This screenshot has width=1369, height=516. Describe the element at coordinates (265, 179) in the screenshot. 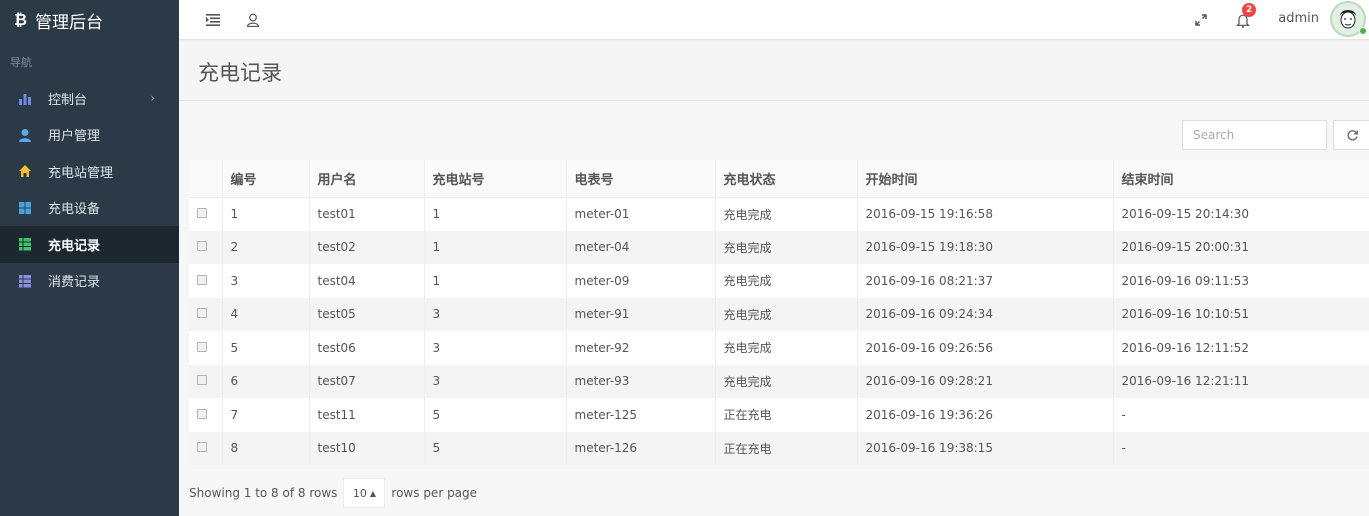

I see `column-header-id: 编号` at that location.